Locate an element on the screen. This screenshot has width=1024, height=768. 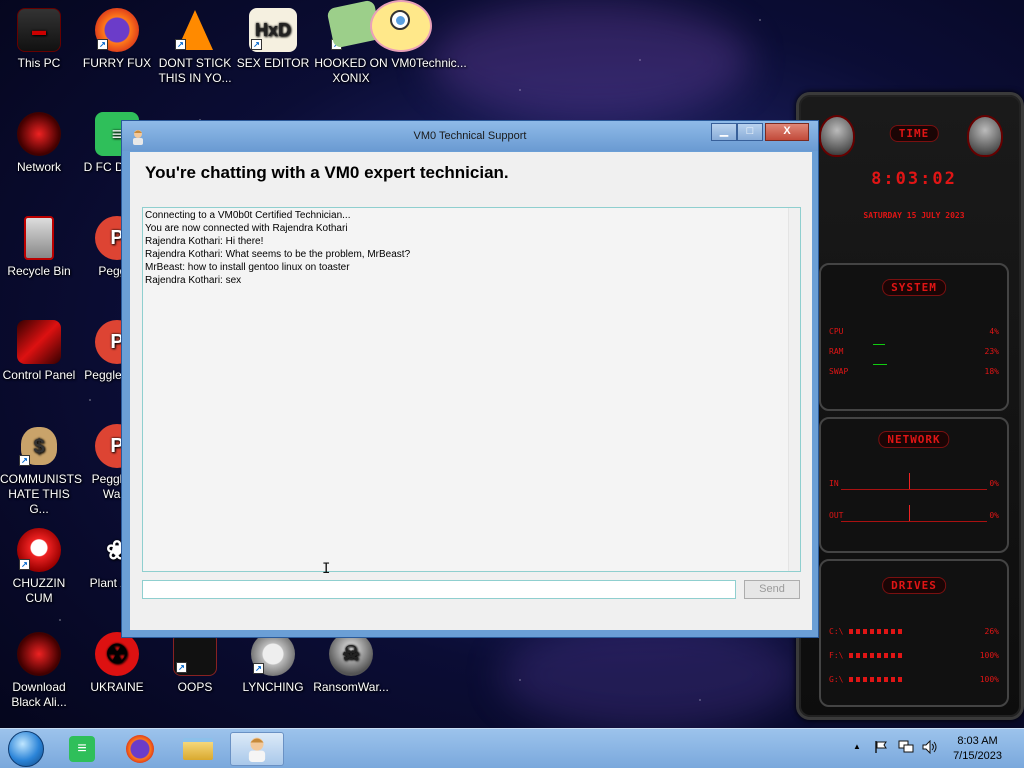
desktop-icon-sex-editor: HxD ↗ SEX EDITOR is located at coordinates (273, 39).